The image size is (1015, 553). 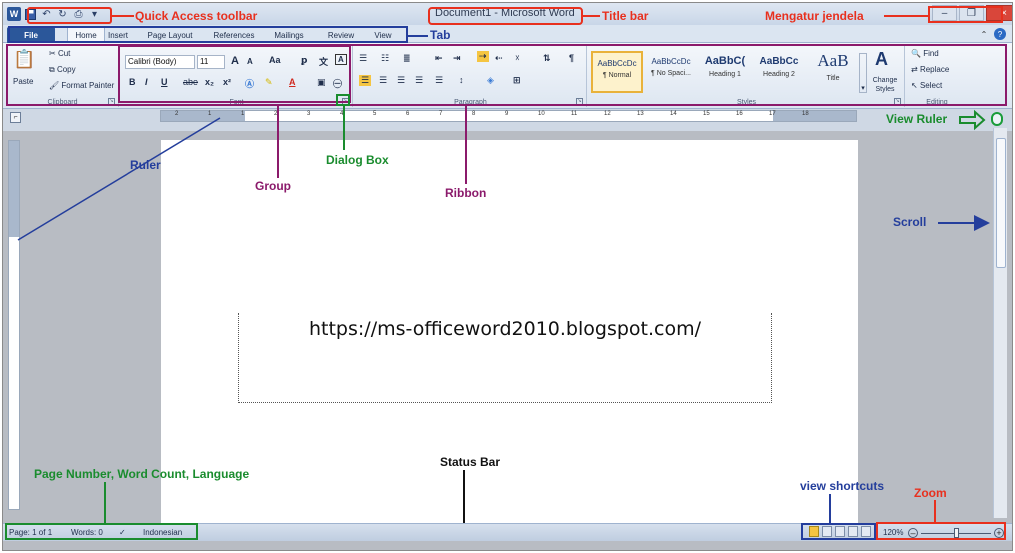 What do you see at coordinates (385, 58) in the screenshot?
I see `numbering-icon: ☷` at bounding box center [385, 58].